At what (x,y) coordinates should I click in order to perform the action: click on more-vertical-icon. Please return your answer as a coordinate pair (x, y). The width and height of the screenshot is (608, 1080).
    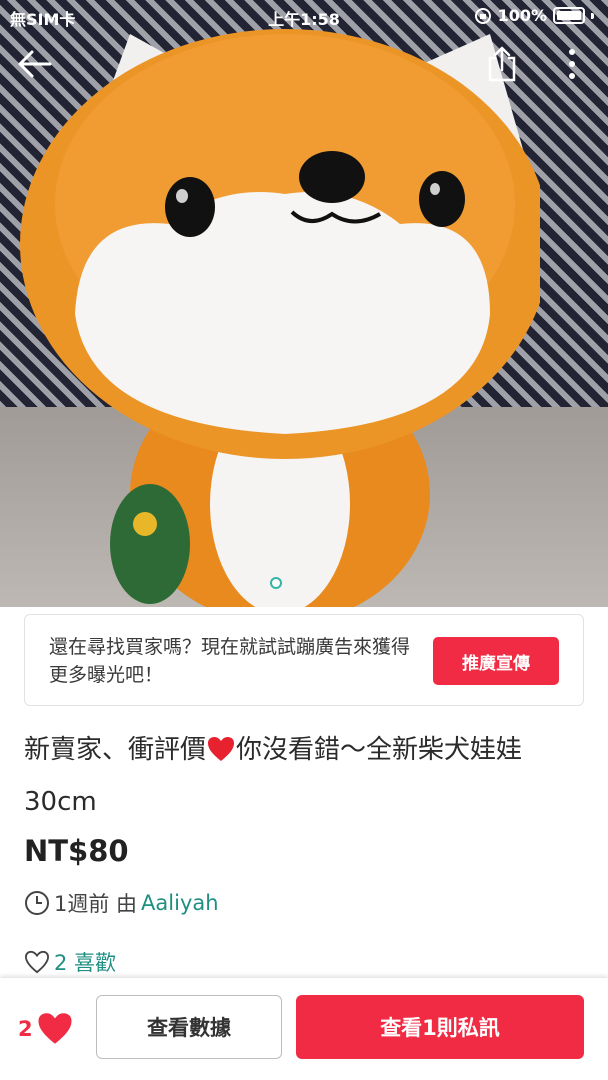
    Looking at the image, I should click on (572, 64).